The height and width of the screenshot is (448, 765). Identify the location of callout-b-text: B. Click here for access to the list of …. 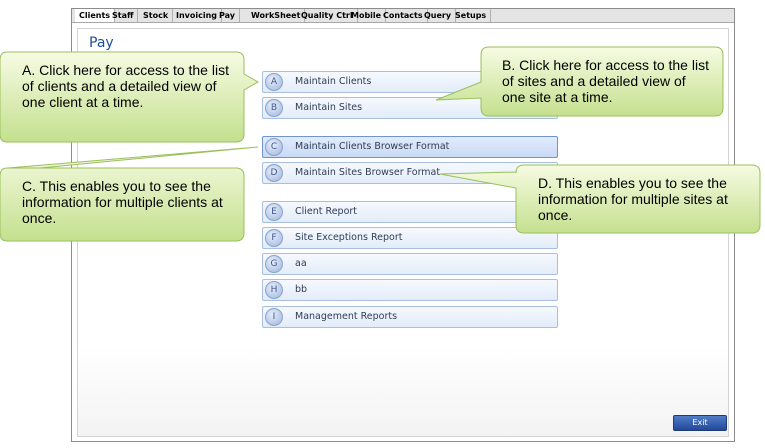
(605, 81).